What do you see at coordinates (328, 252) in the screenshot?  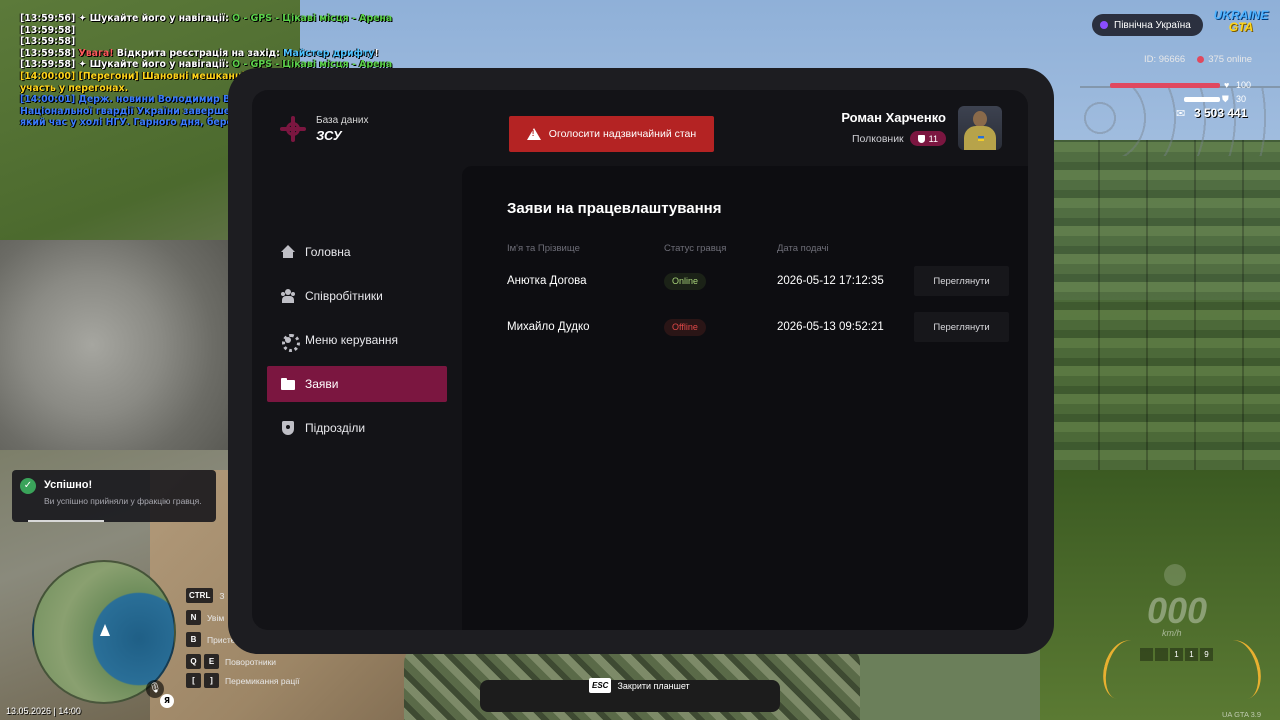 I see `sidebar-item-label: Головна` at bounding box center [328, 252].